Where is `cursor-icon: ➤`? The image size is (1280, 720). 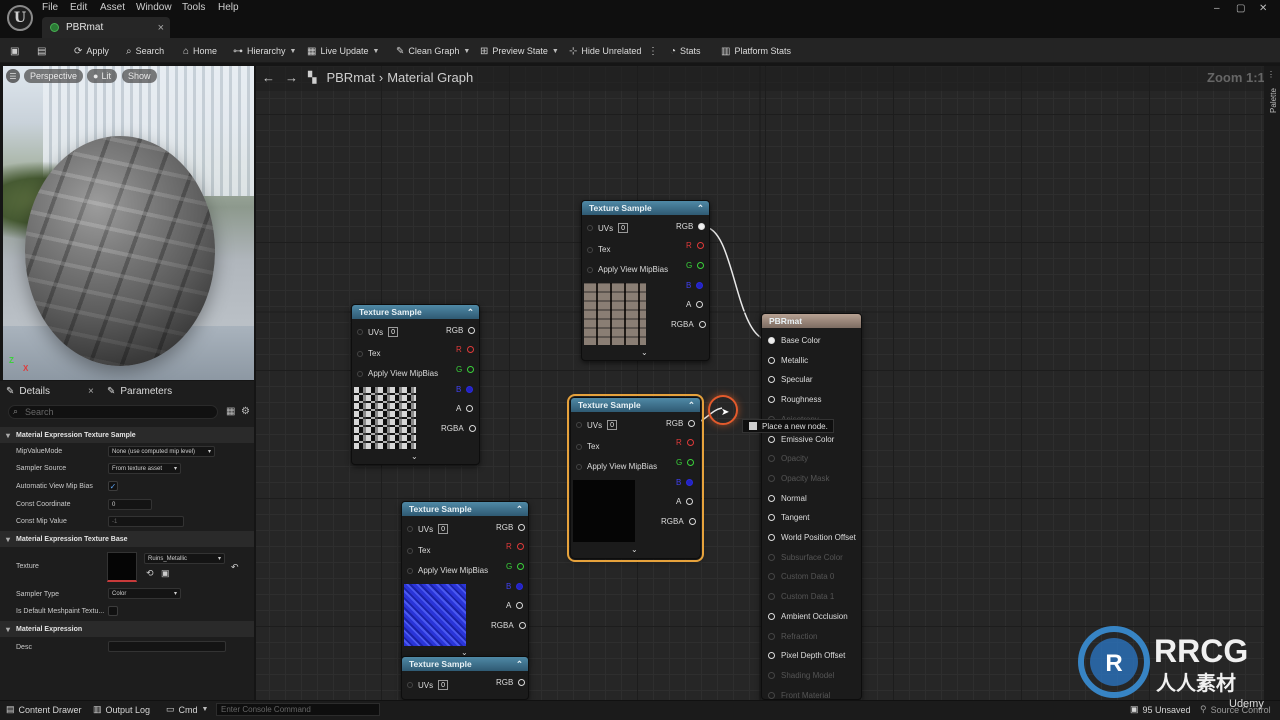
cursor-icon: ➤ is located at coordinates (725, 412).